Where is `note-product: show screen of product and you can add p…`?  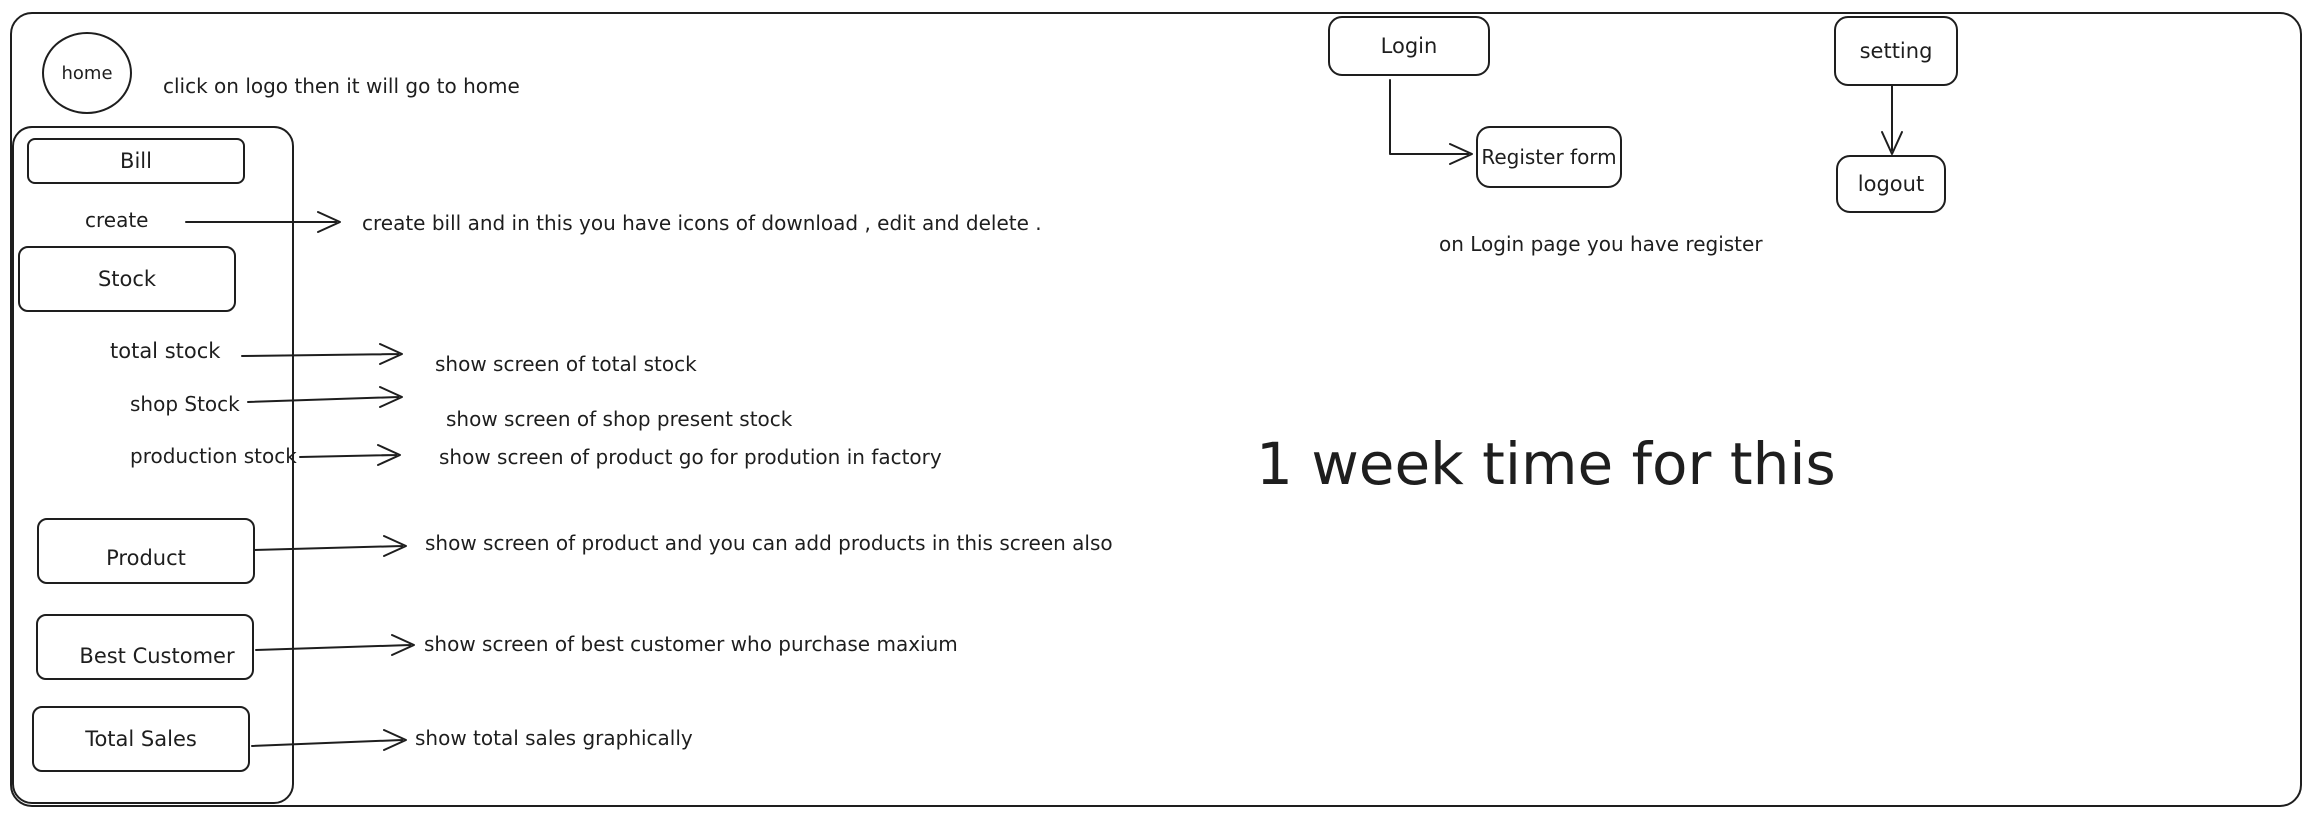 note-product: show screen of product and you can add p… is located at coordinates (769, 543).